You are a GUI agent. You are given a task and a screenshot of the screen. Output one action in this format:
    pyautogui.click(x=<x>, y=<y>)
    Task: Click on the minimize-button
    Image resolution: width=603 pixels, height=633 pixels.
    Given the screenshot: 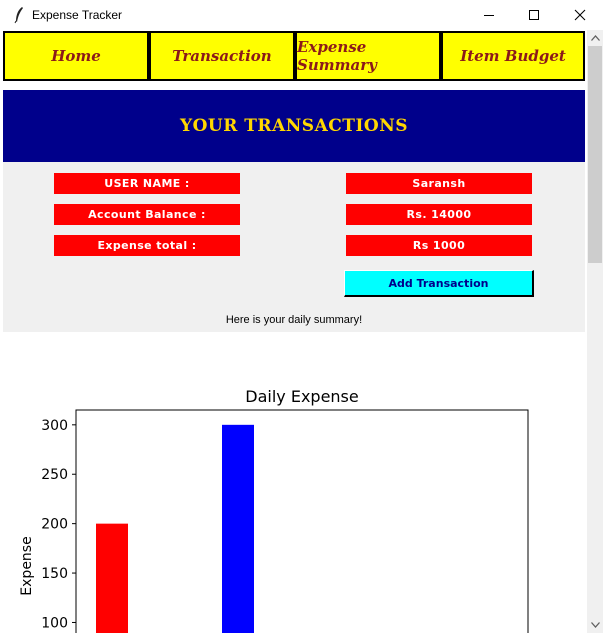 What is the action you would take?
    pyautogui.click(x=489, y=15)
    